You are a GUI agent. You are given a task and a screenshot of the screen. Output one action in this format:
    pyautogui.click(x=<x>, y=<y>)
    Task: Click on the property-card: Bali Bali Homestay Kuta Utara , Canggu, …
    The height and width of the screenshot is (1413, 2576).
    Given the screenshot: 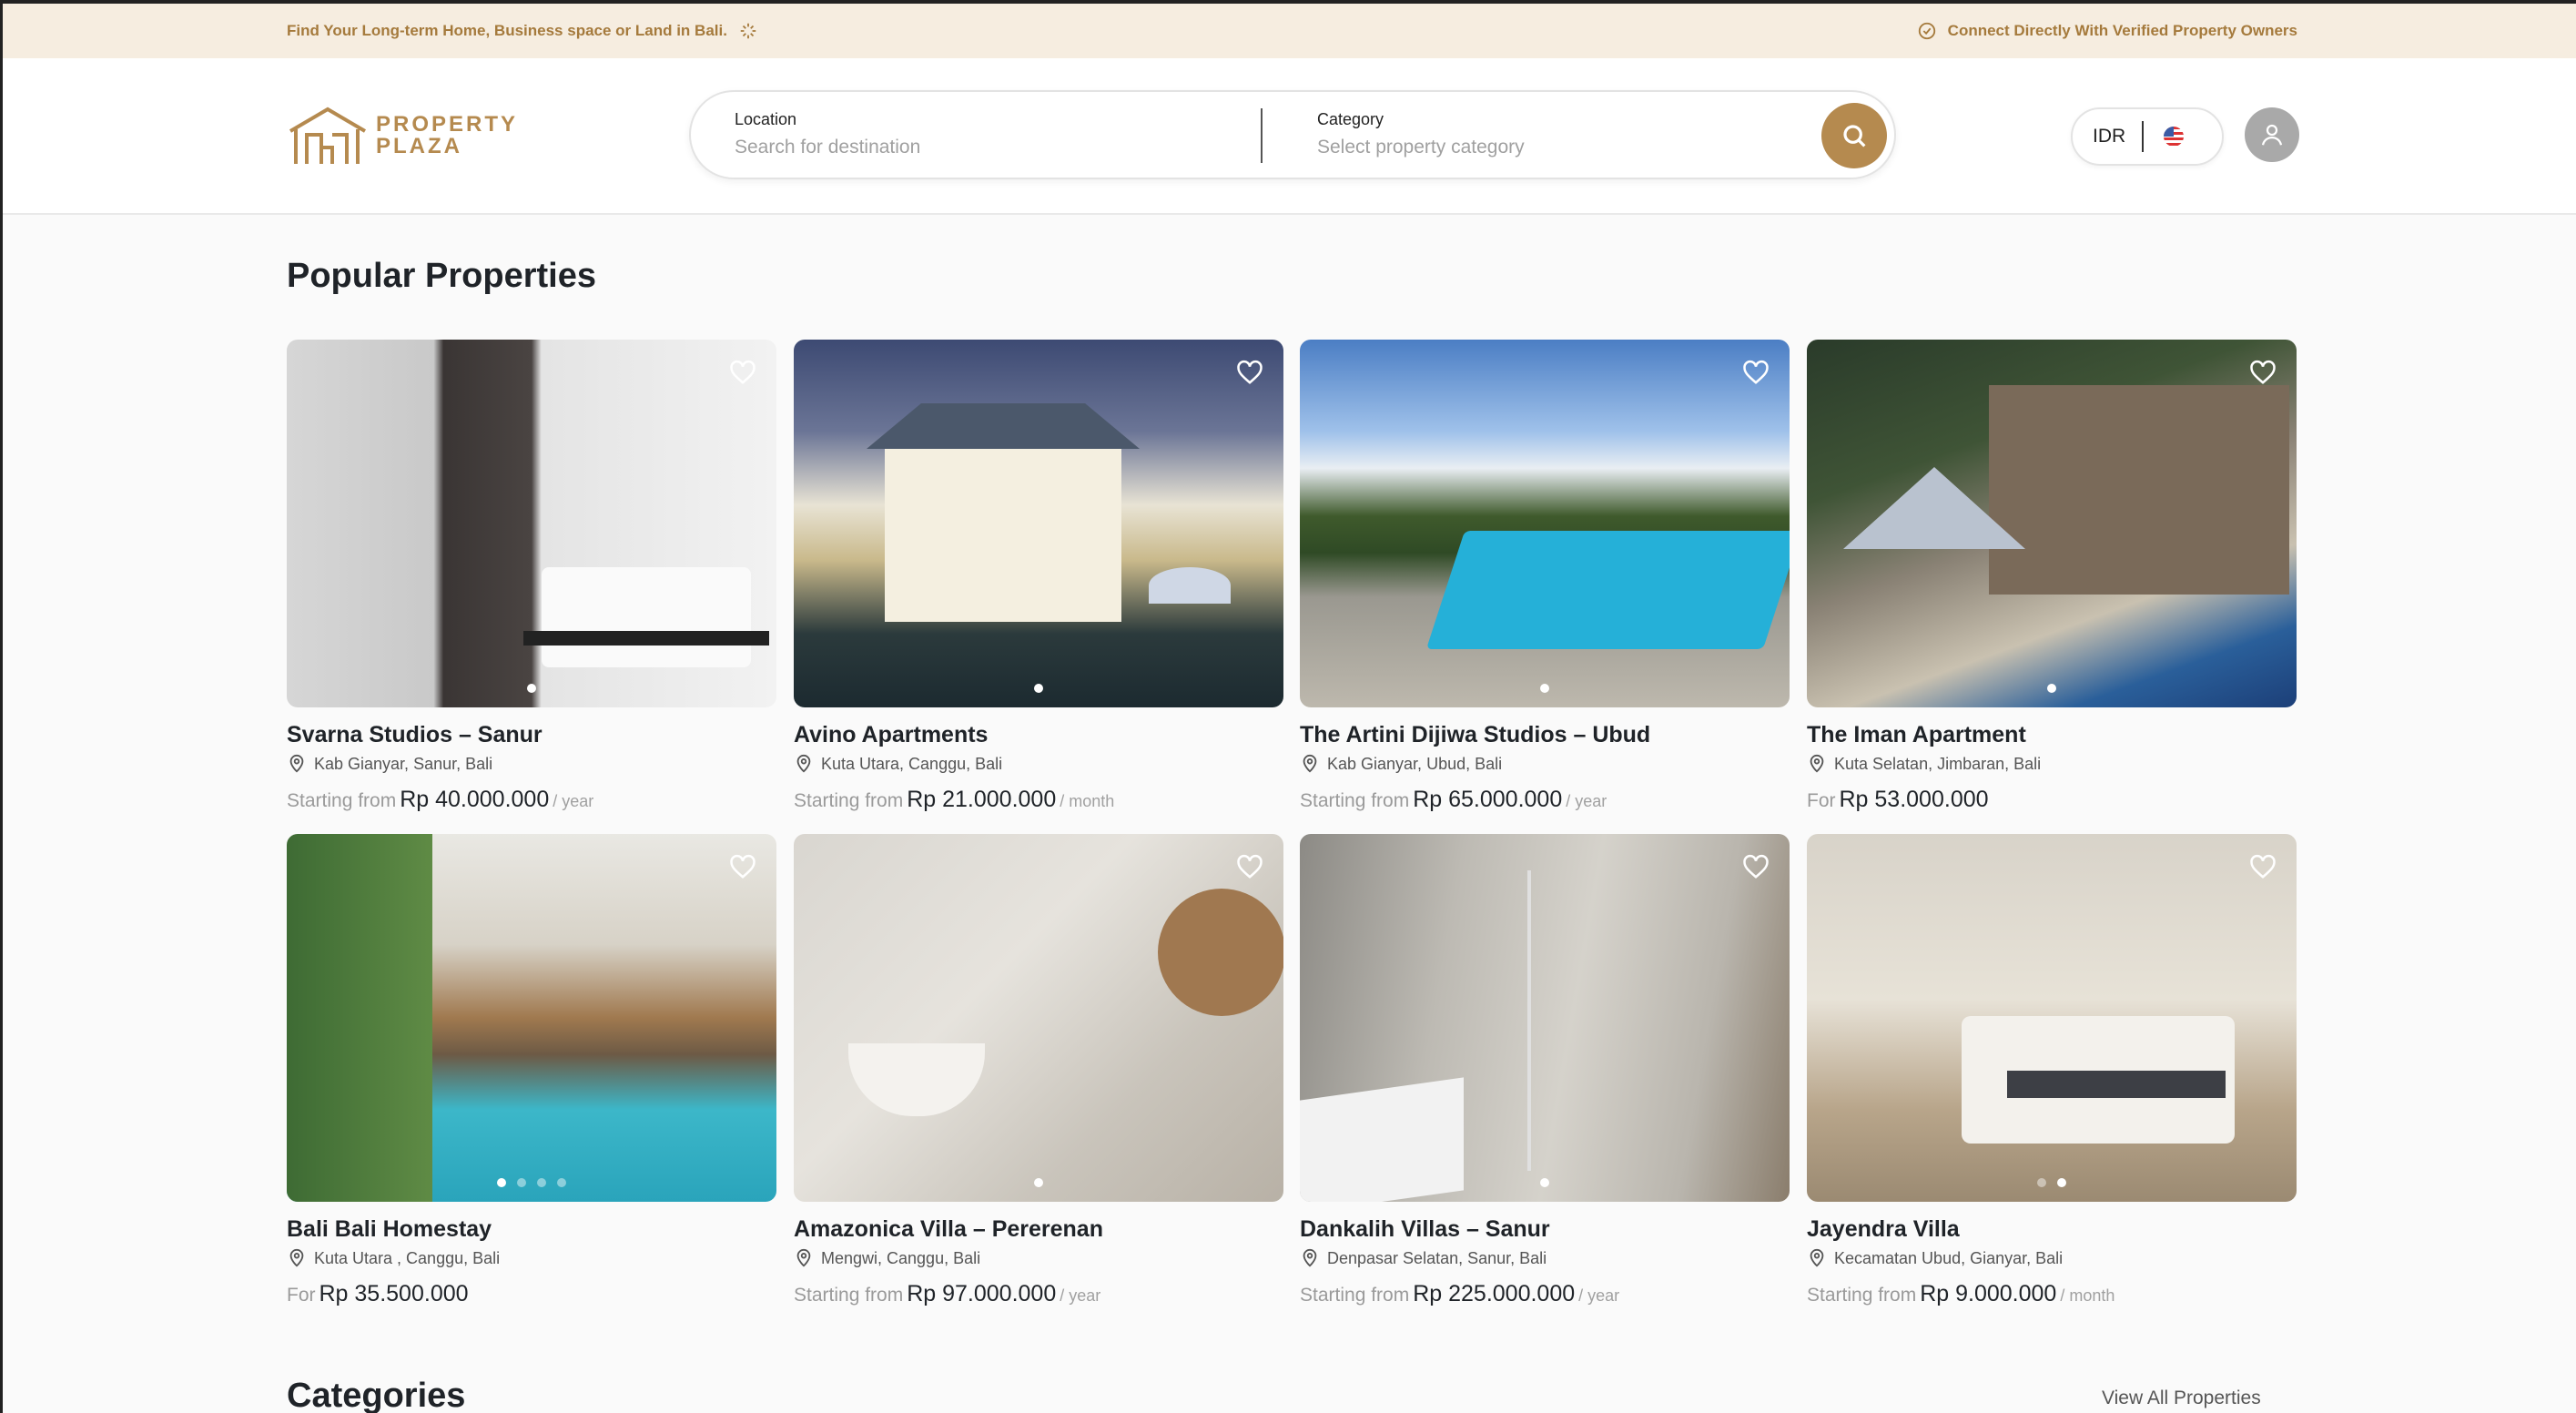 What is the action you would take?
    pyautogui.click(x=531, y=1070)
    